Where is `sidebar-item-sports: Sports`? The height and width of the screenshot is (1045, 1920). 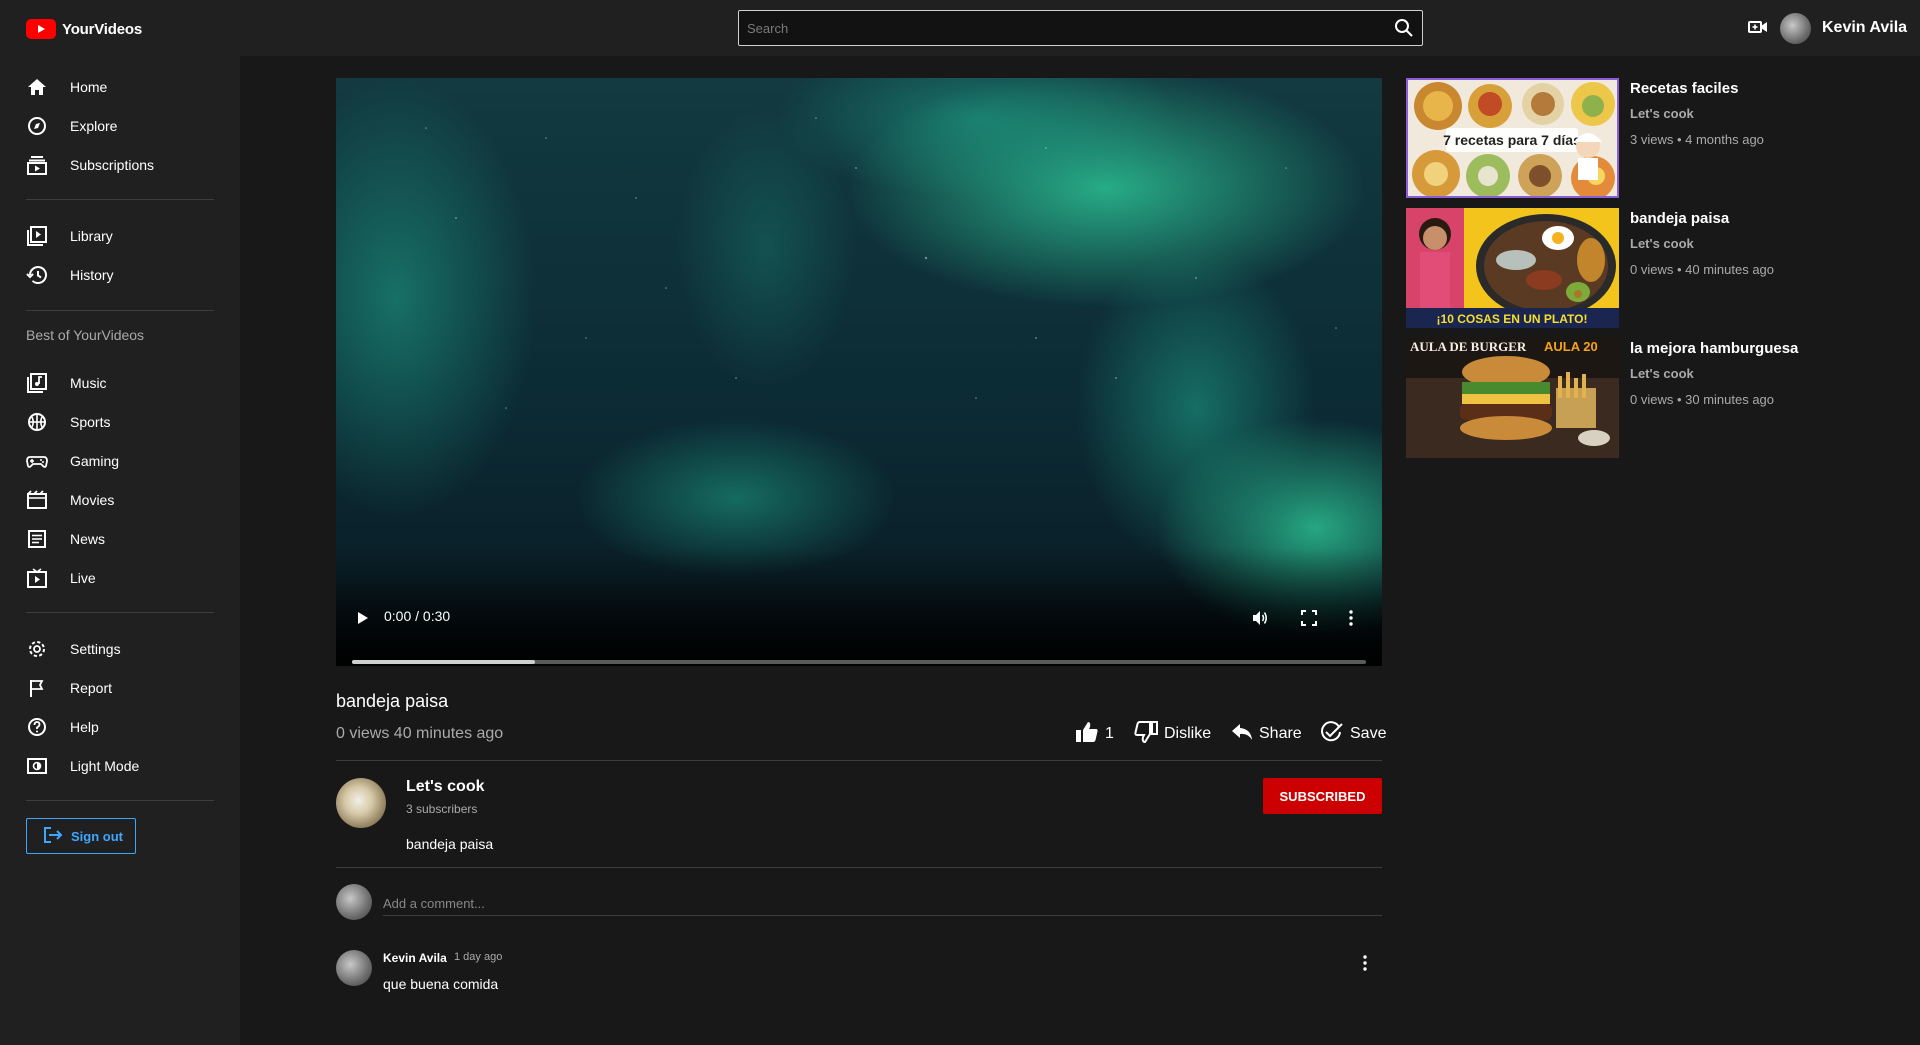 sidebar-item-sports: Sports is located at coordinates (120, 422).